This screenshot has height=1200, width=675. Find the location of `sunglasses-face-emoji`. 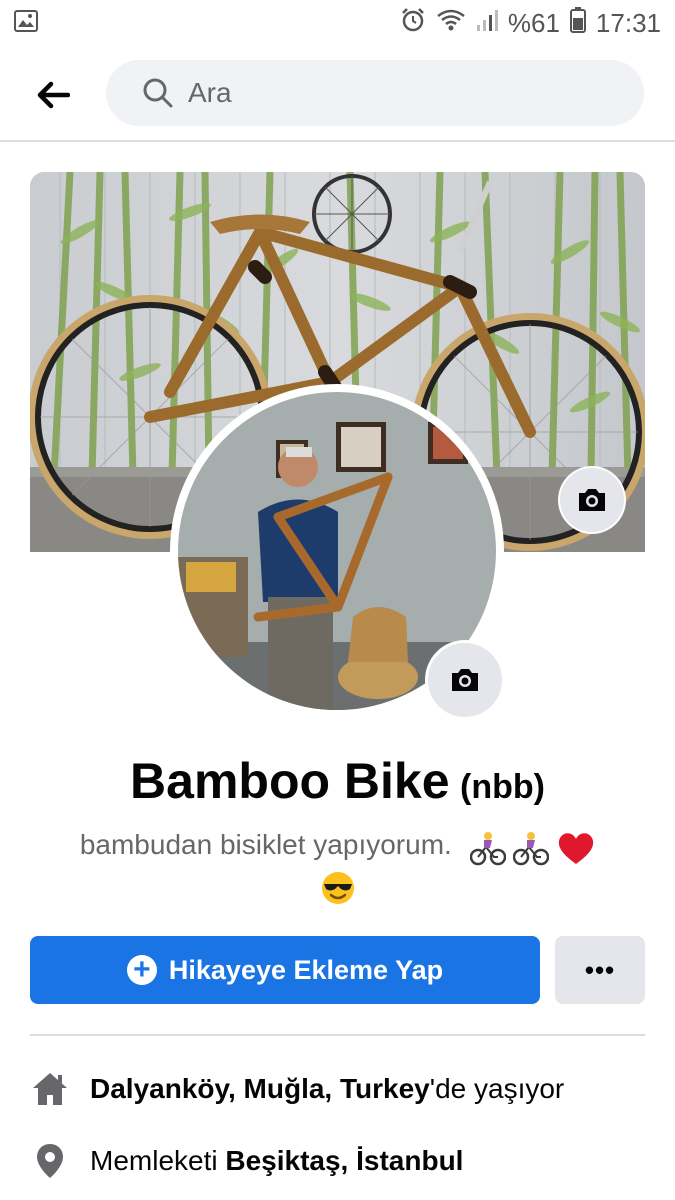

sunglasses-face-emoji is located at coordinates (337, 887).